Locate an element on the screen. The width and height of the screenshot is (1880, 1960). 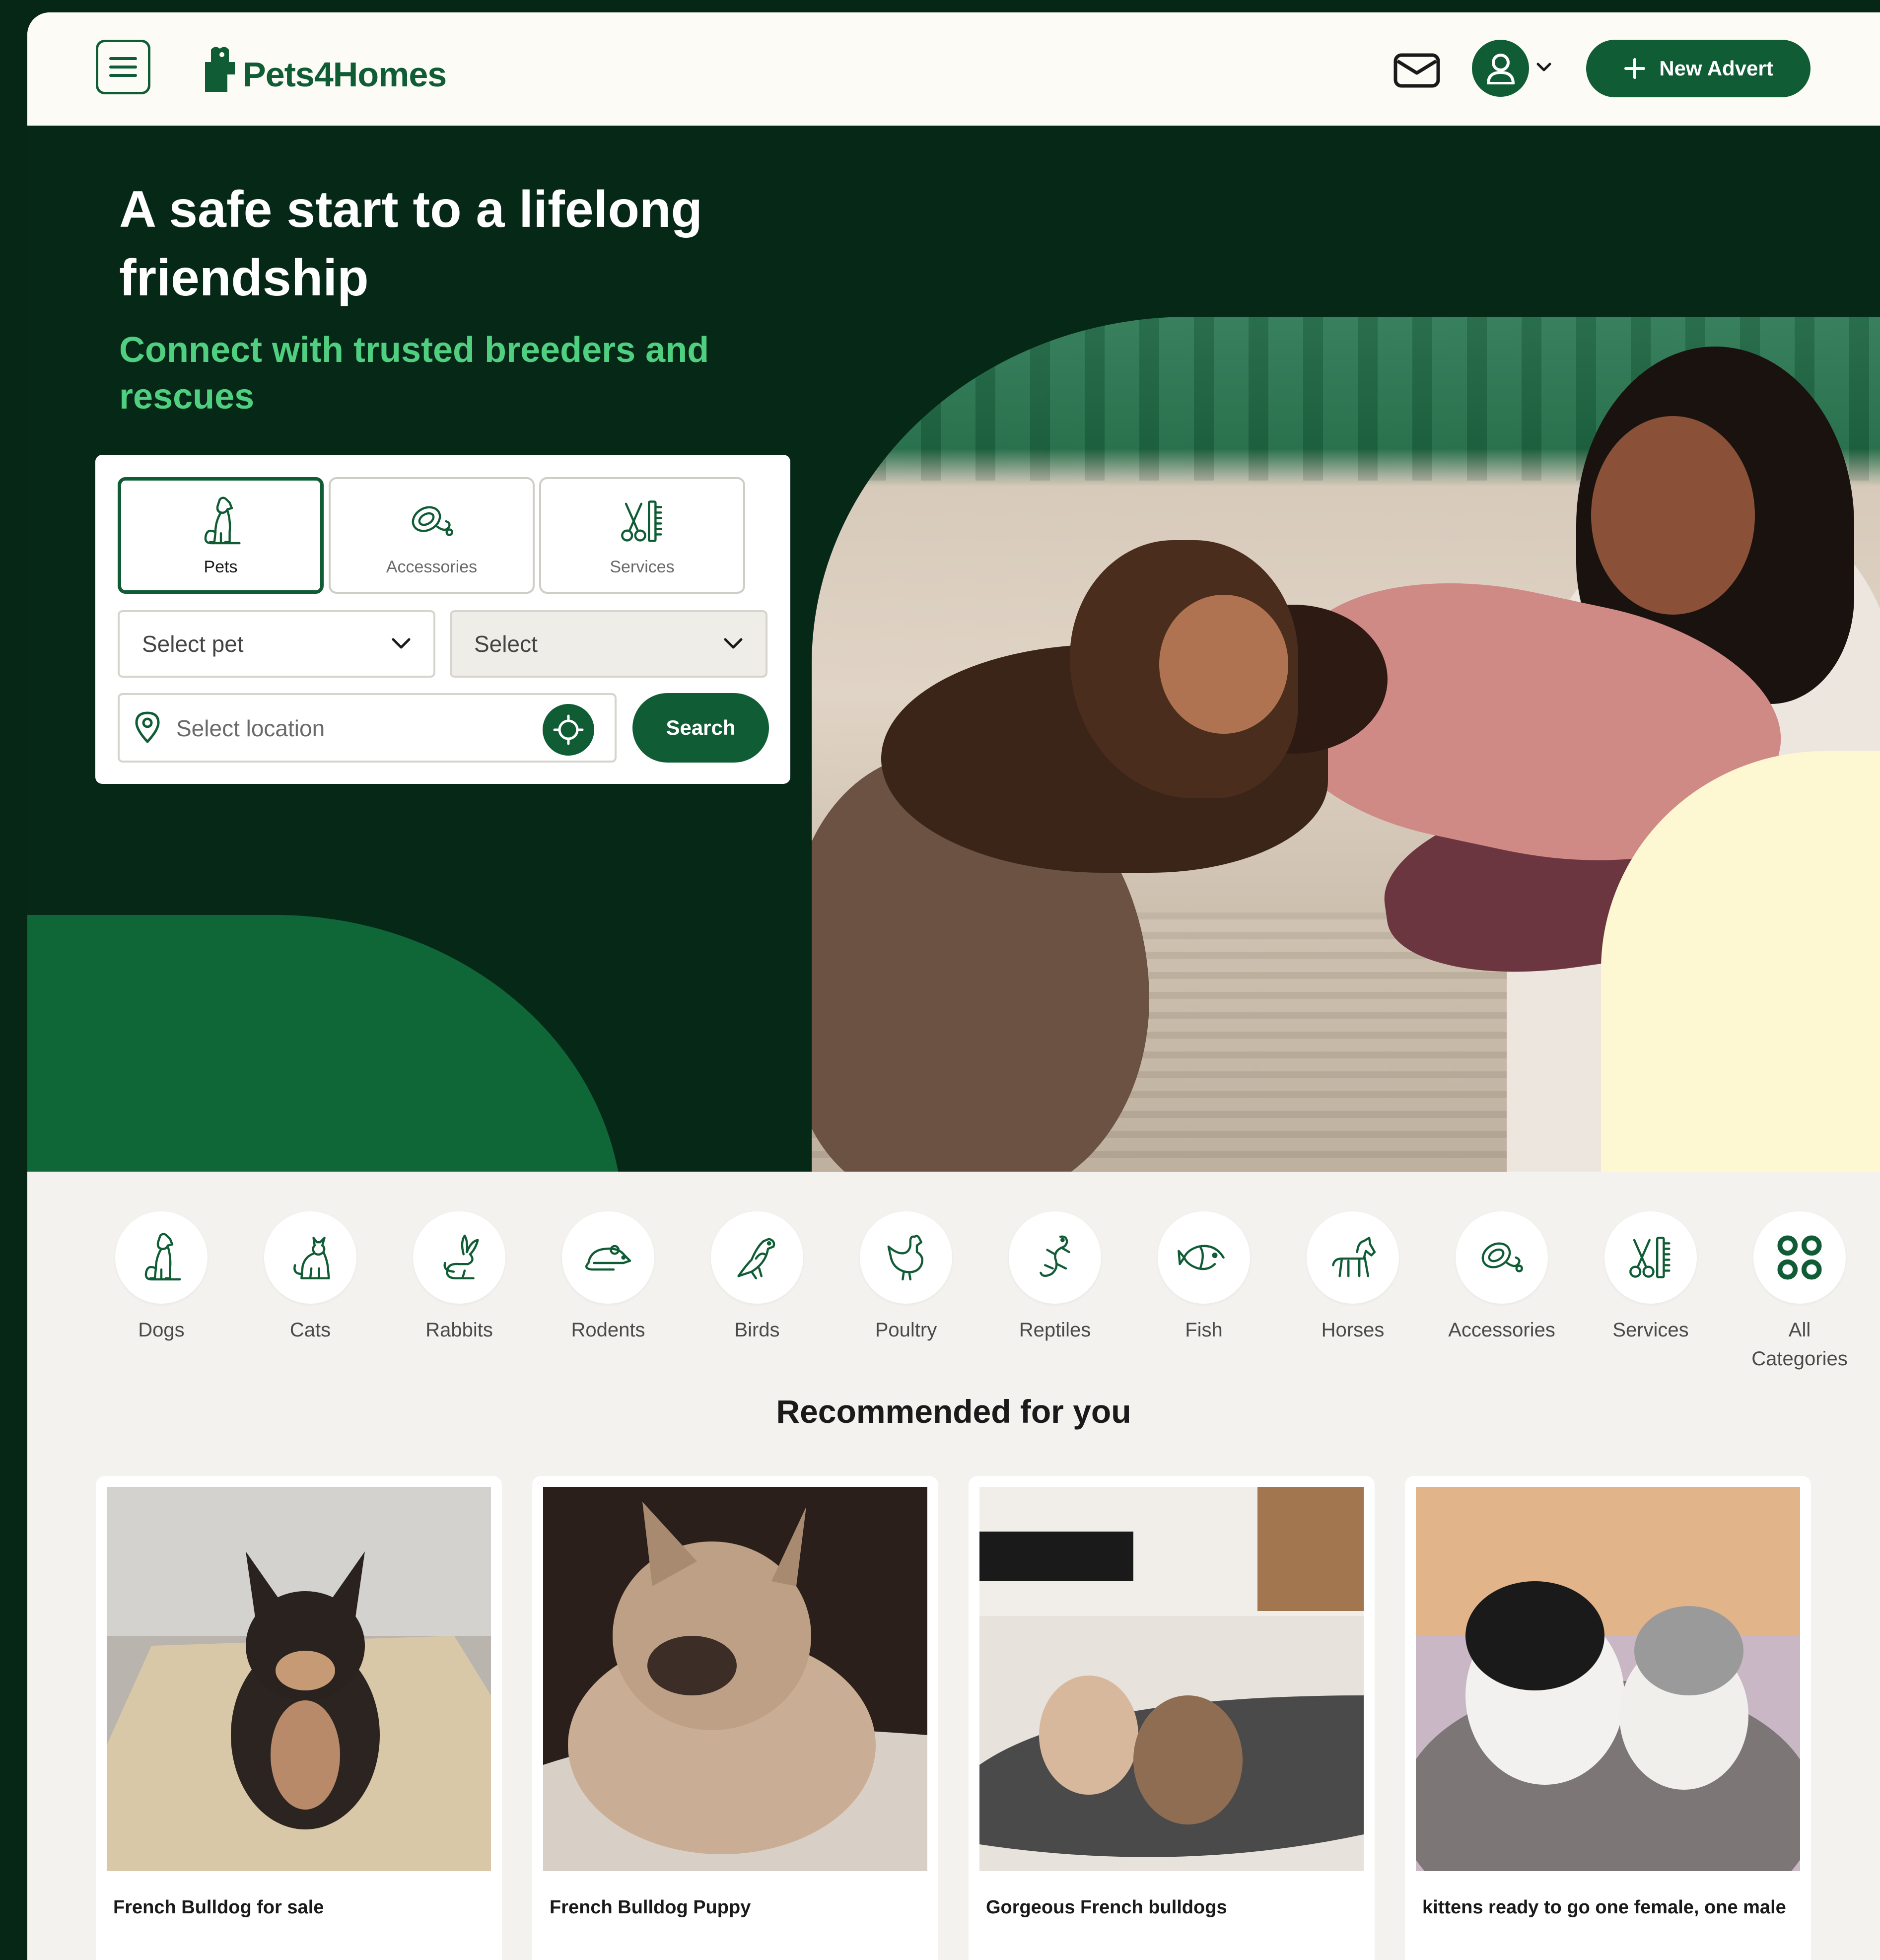
category-rodents: Rodents is located at coordinates (608, 1277).